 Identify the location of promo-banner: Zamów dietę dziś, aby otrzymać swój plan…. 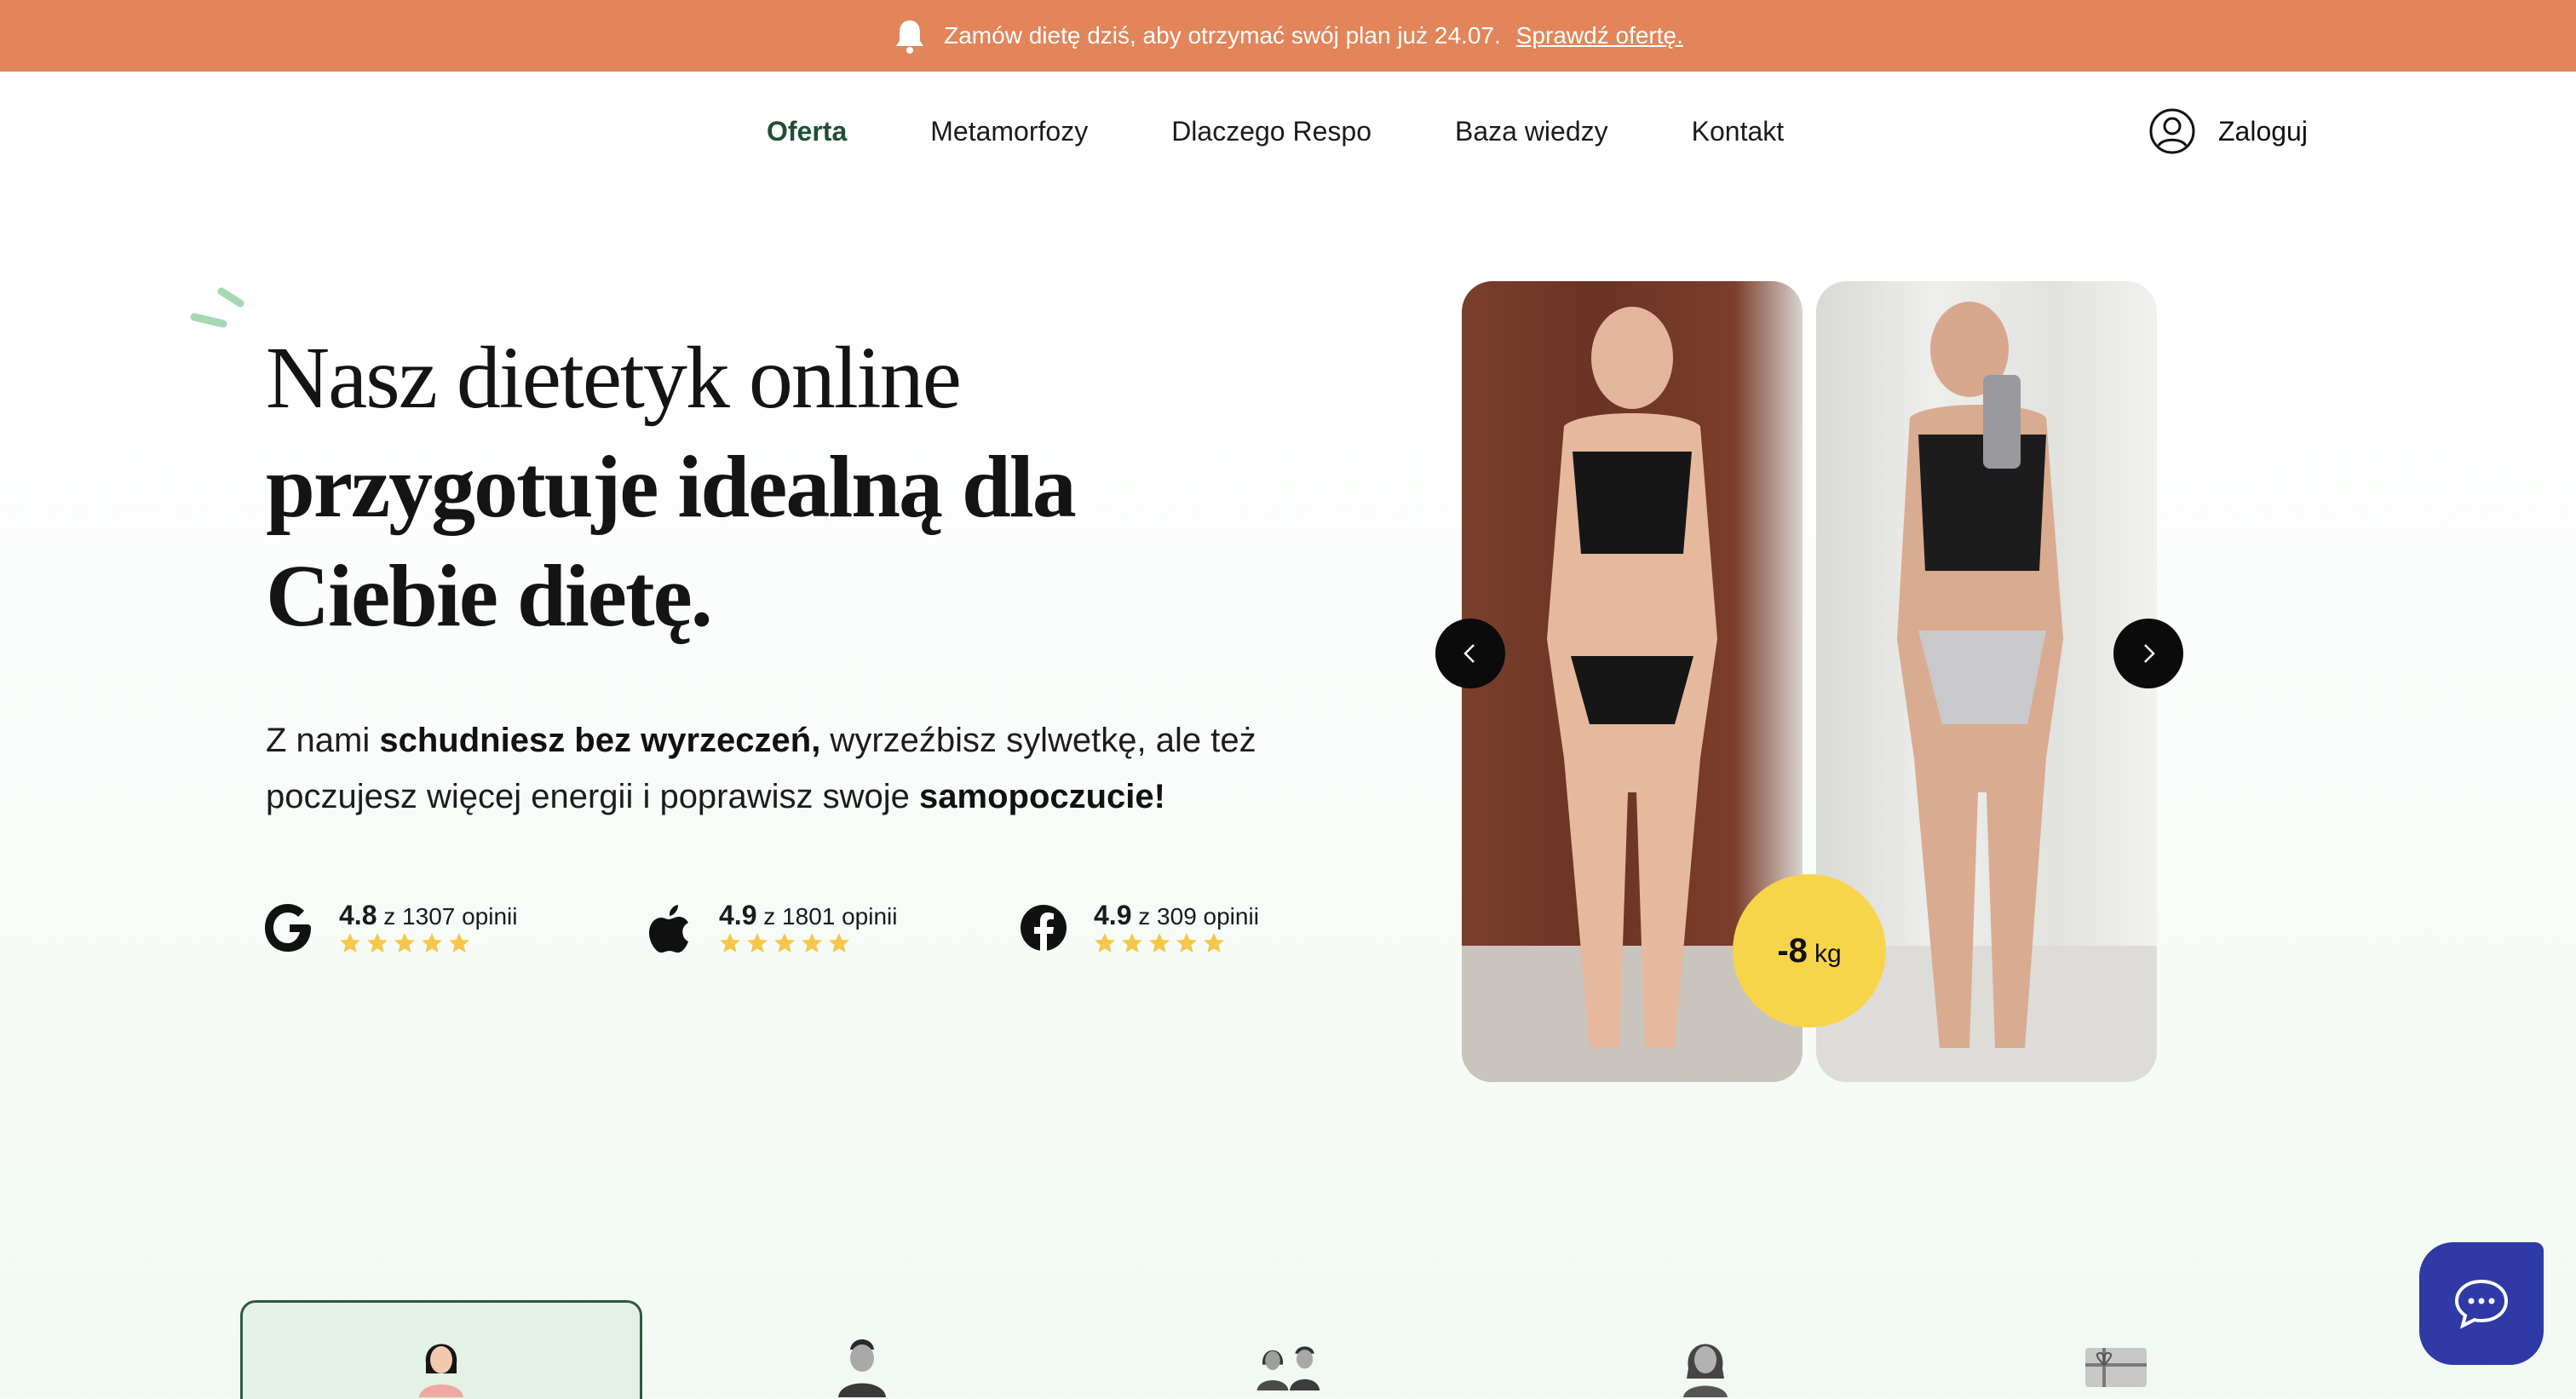
(1288, 36).